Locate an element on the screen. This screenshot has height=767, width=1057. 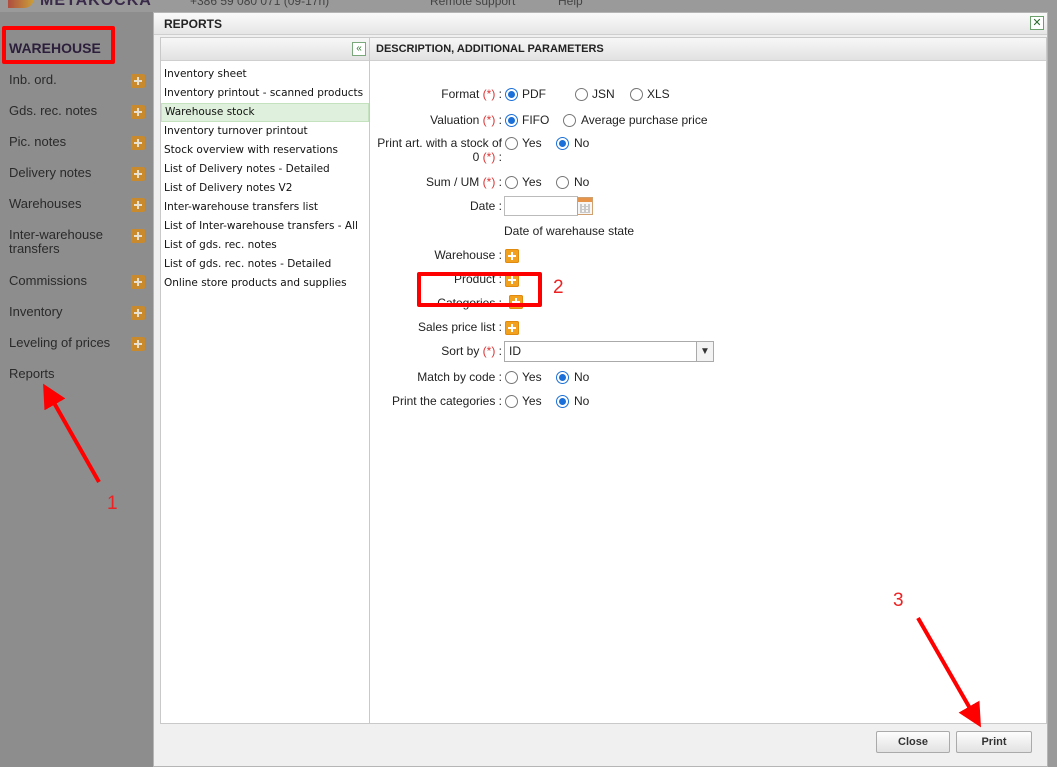
report-list-header: « is located at coordinates (265, 49).